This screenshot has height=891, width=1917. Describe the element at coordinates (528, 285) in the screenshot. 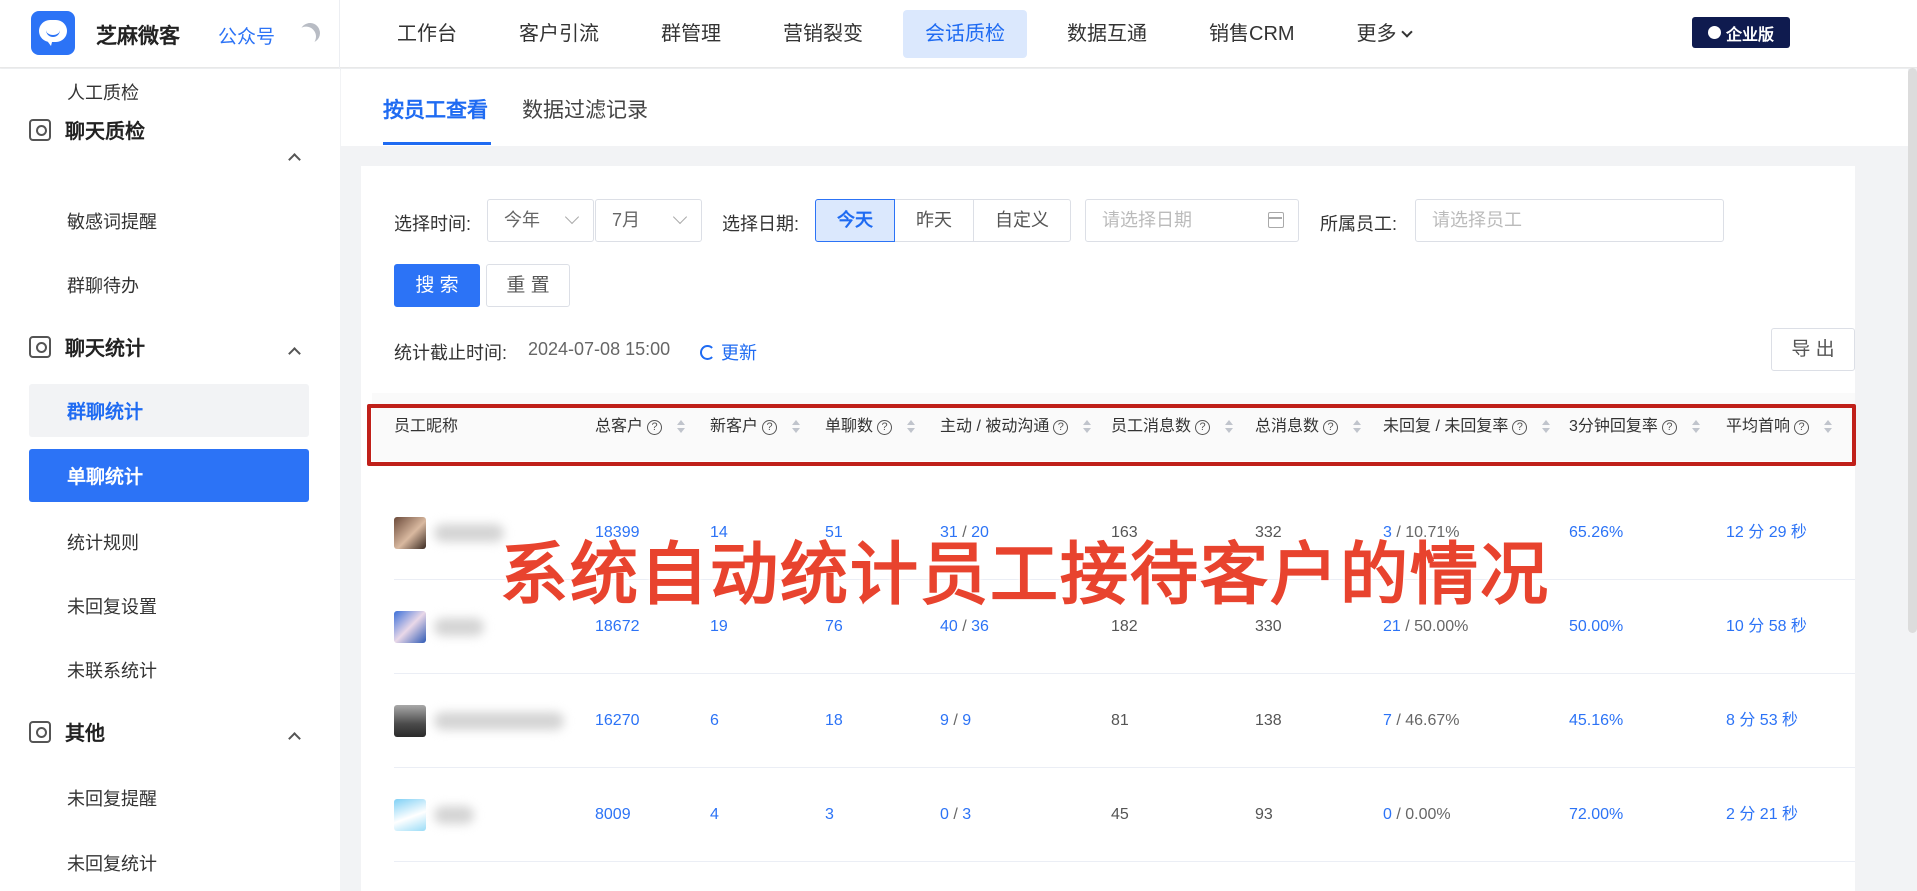

I see `reset-button: 重 置` at that location.